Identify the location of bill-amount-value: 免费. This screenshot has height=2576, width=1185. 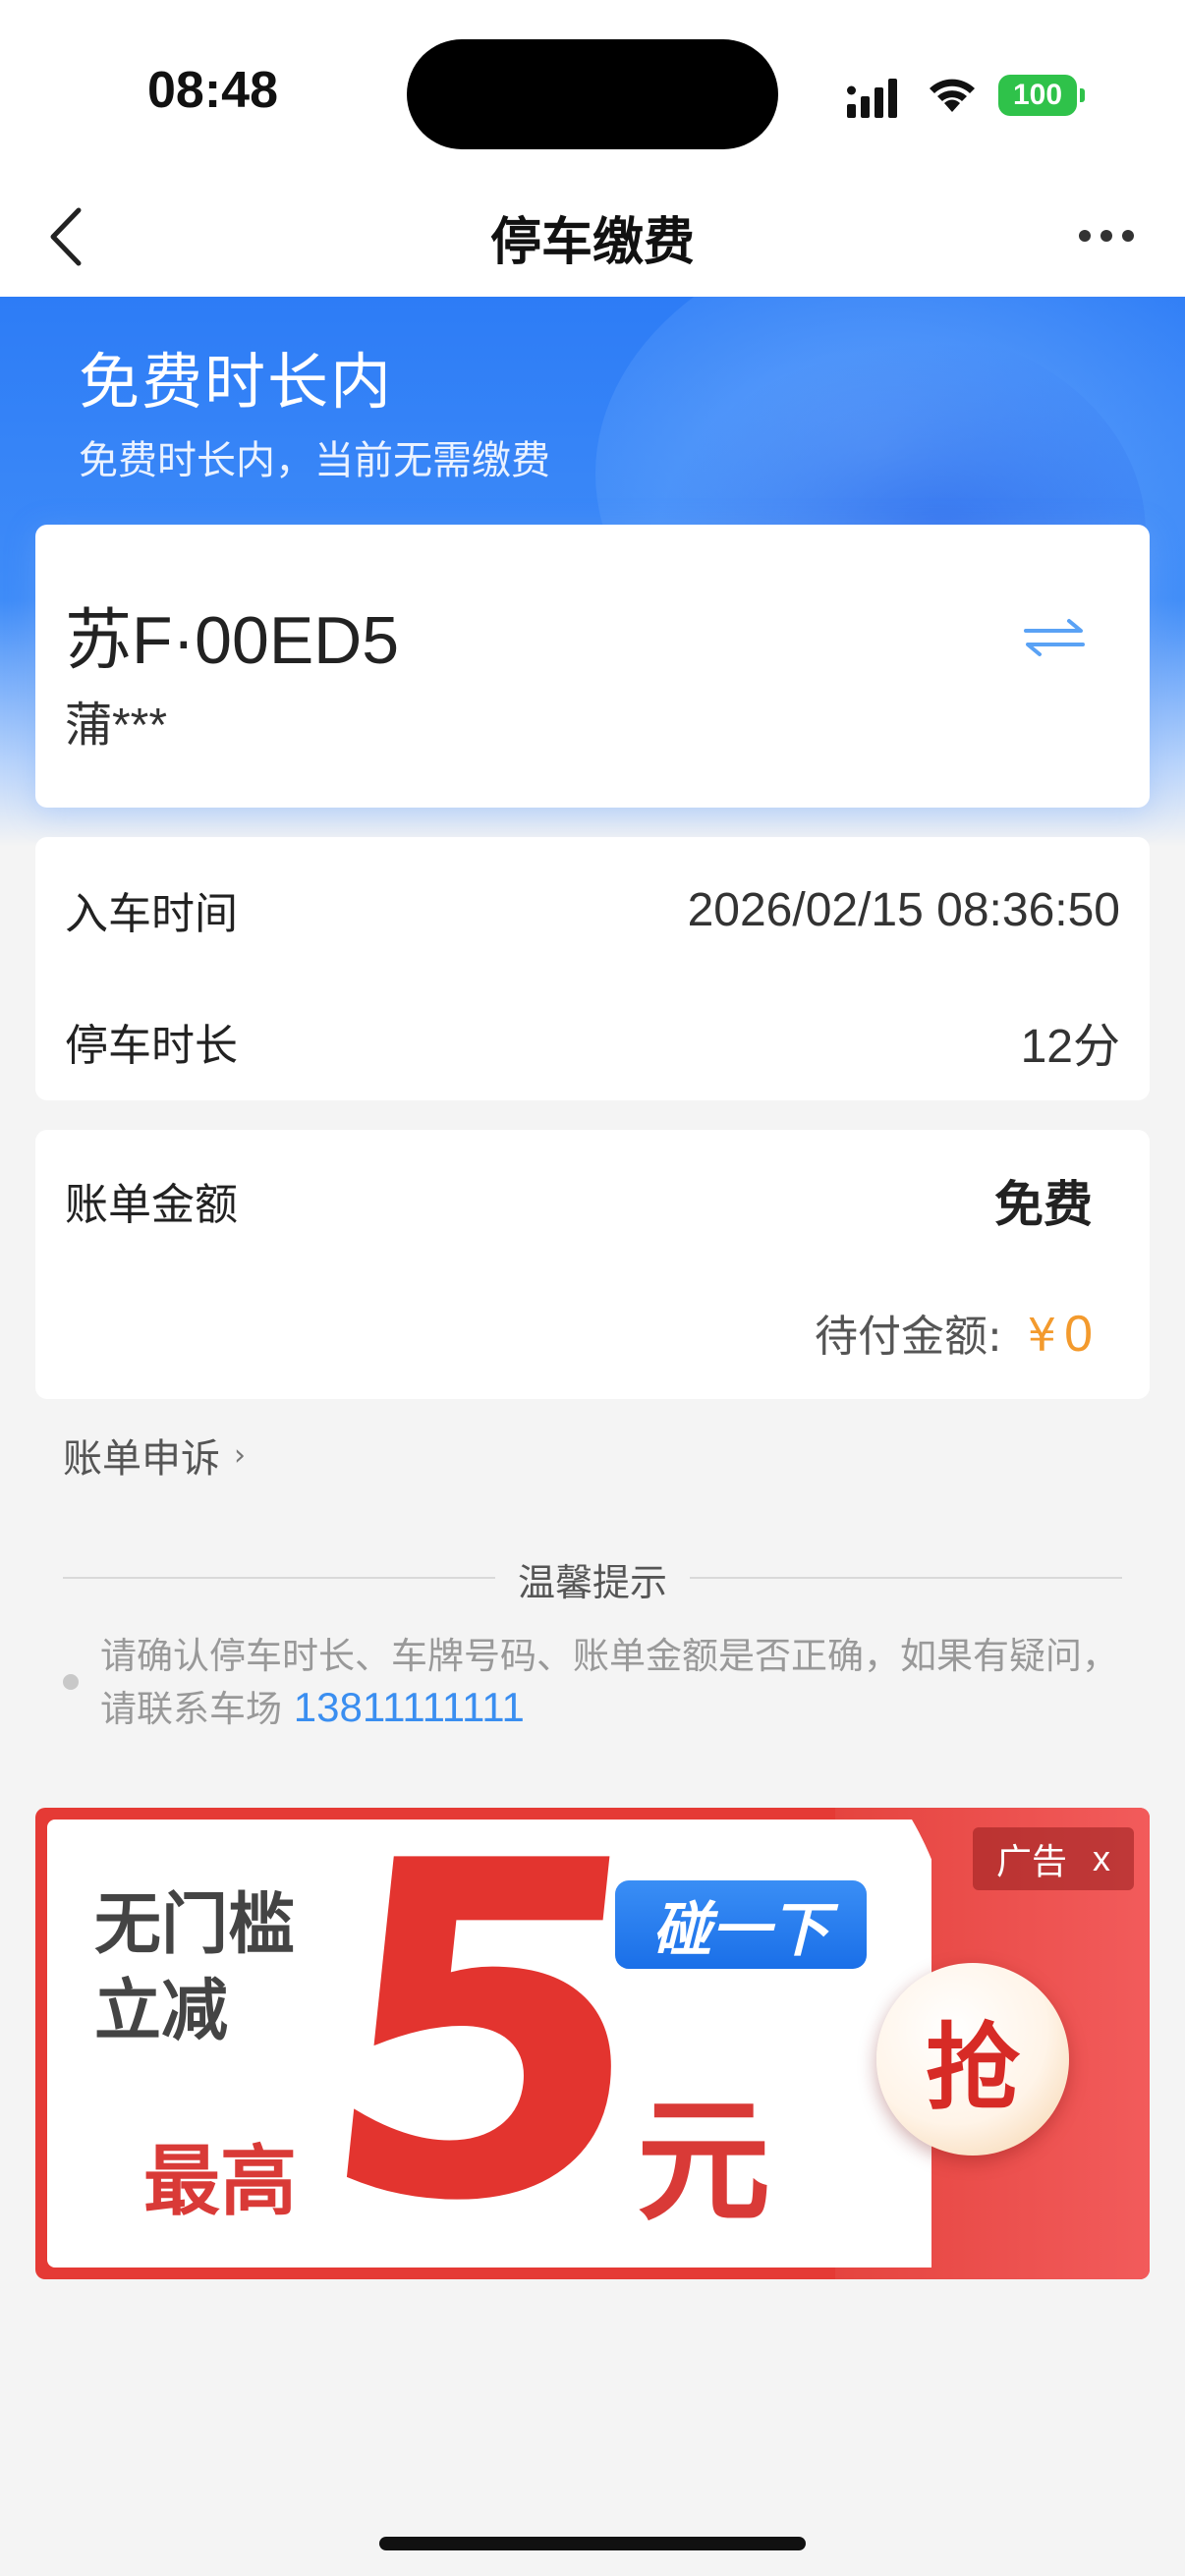
(1044, 1204).